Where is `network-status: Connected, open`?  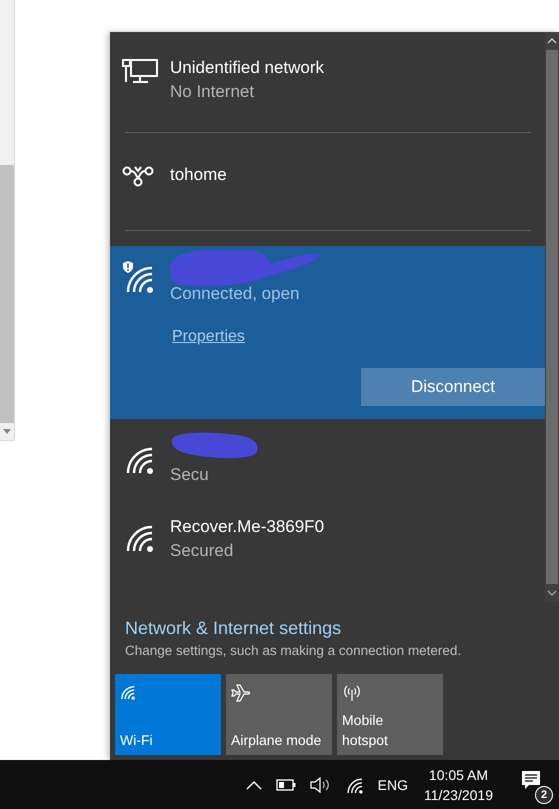
network-status: Connected, open is located at coordinates (235, 294).